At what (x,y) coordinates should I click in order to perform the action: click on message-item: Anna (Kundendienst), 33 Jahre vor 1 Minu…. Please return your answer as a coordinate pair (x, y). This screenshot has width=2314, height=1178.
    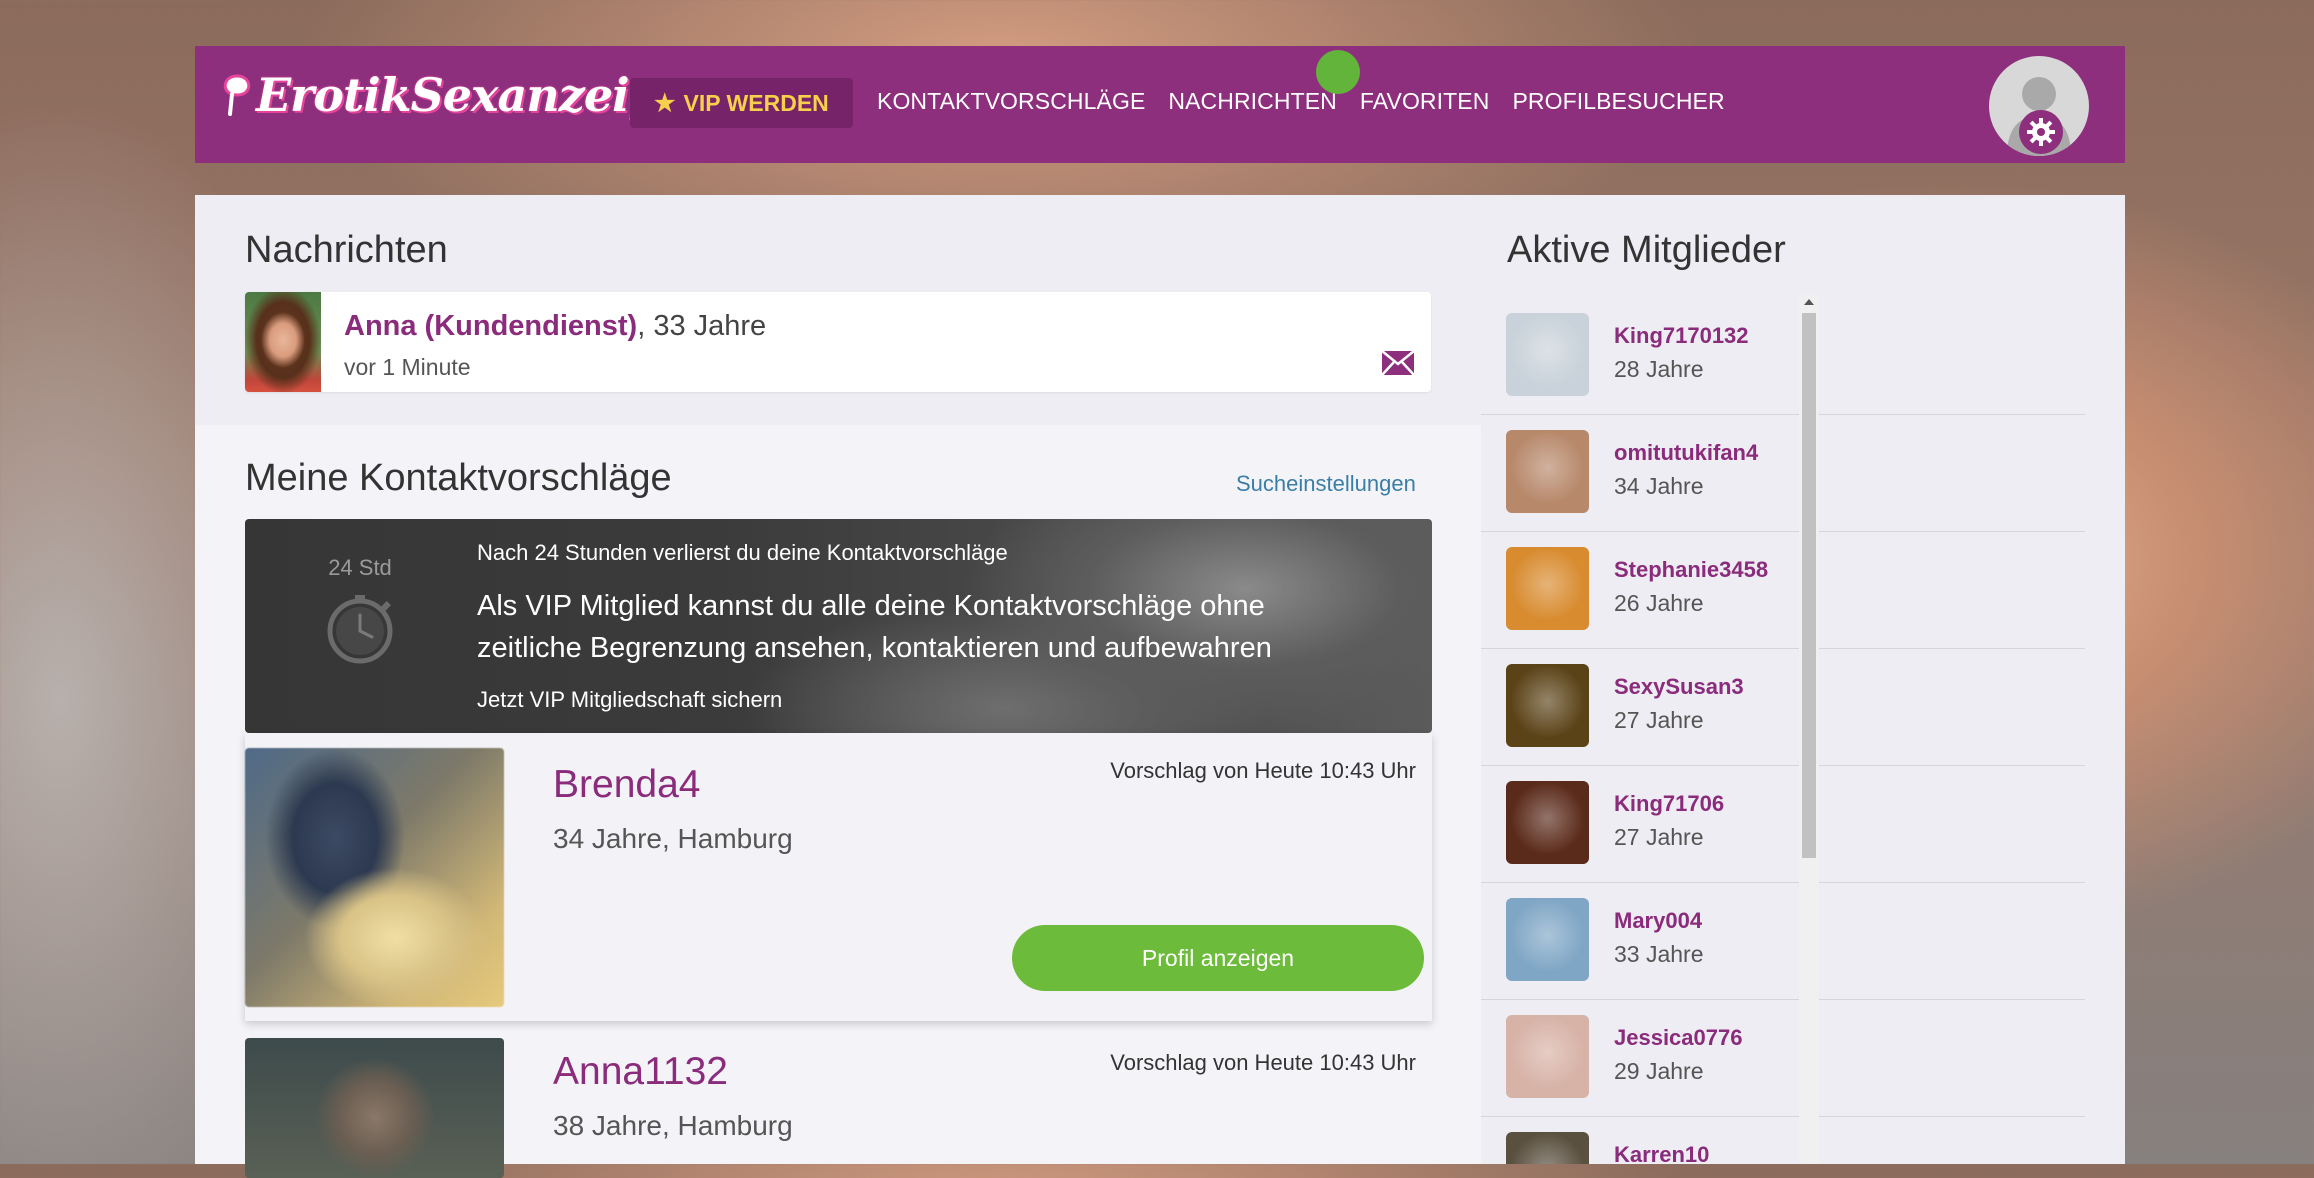
    Looking at the image, I should click on (838, 342).